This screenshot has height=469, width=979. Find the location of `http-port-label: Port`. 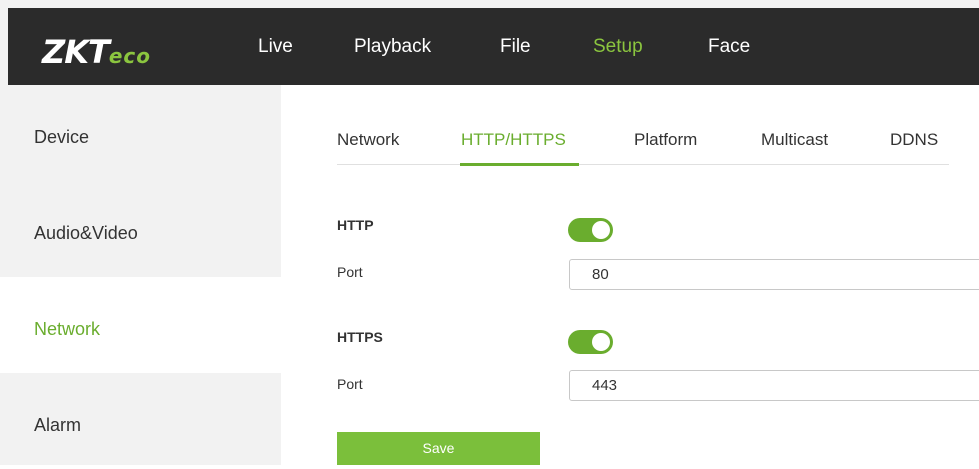

http-port-label: Port is located at coordinates (350, 272).